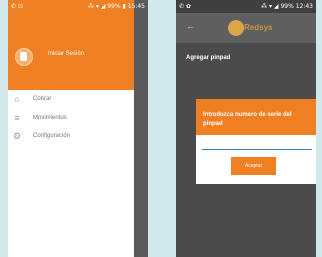  What do you see at coordinates (287, 6) in the screenshot?
I see `status-bar-indicators: ⁂ ▾ ◢ 99% 12:43` at bounding box center [287, 6].